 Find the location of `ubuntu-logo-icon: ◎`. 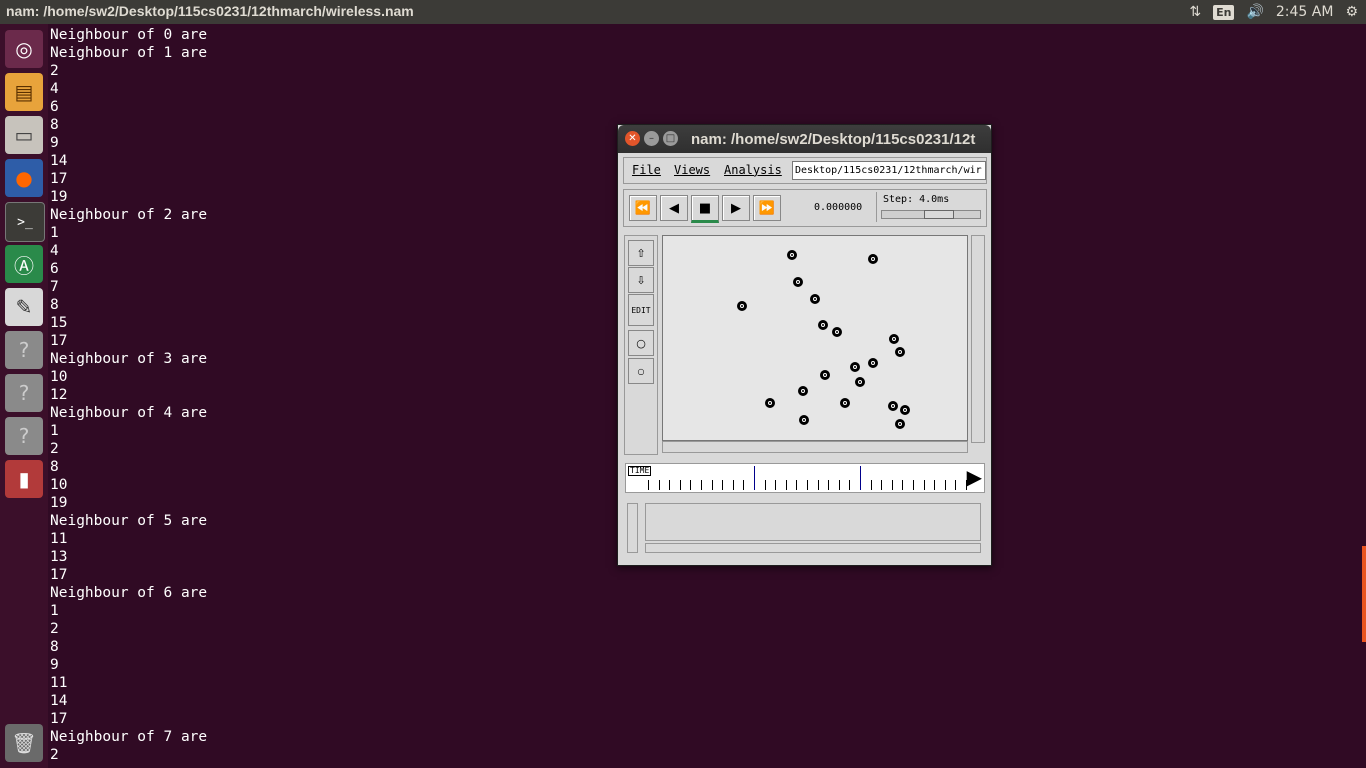

ubuntu-logo-icon: ◎ is located at coordinates (24, 49).